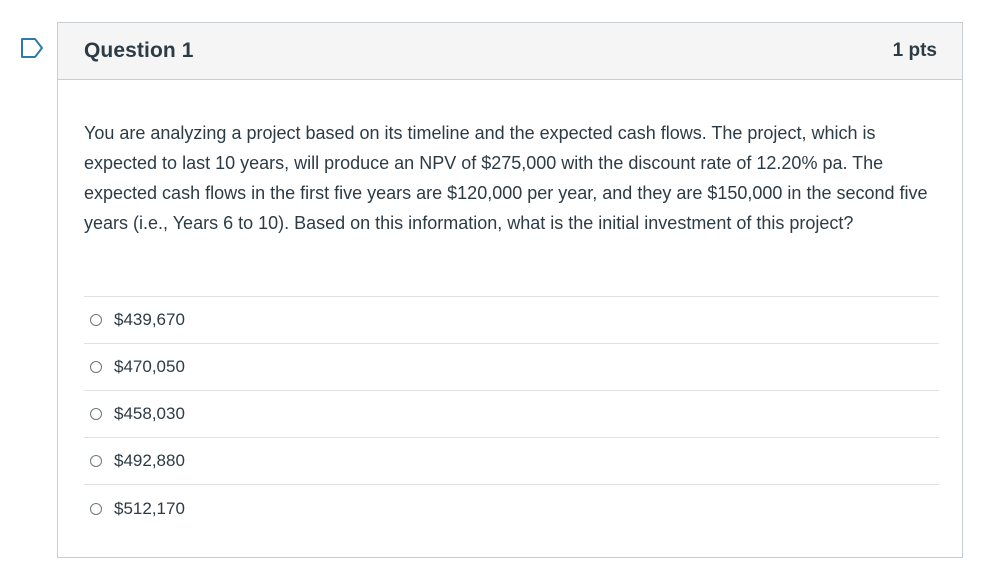 This screenshot has width=992, height=572. I want to click on answer-option: $458,030, so click(511, 414).